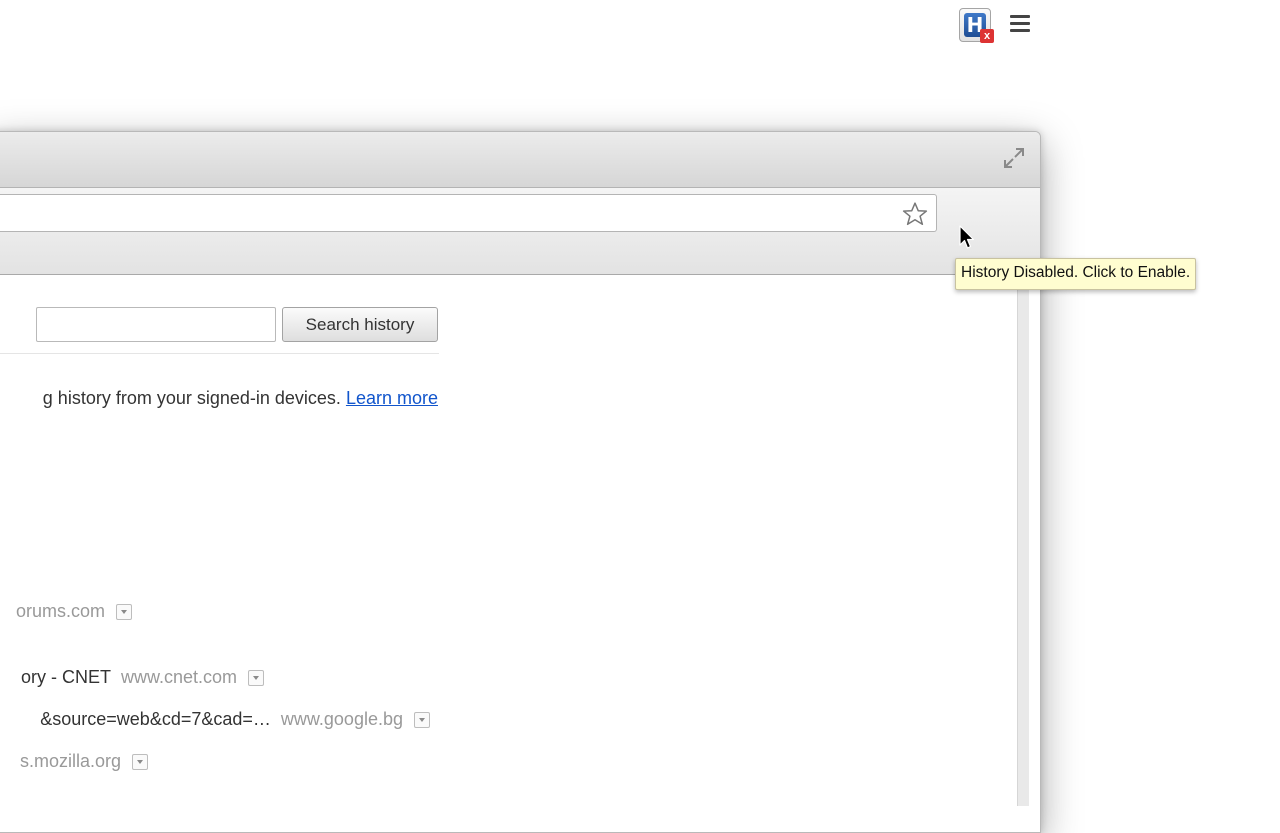 The image size is (1280, 833). I want to click on learn-more-link: Learn more, so click(392, 398).